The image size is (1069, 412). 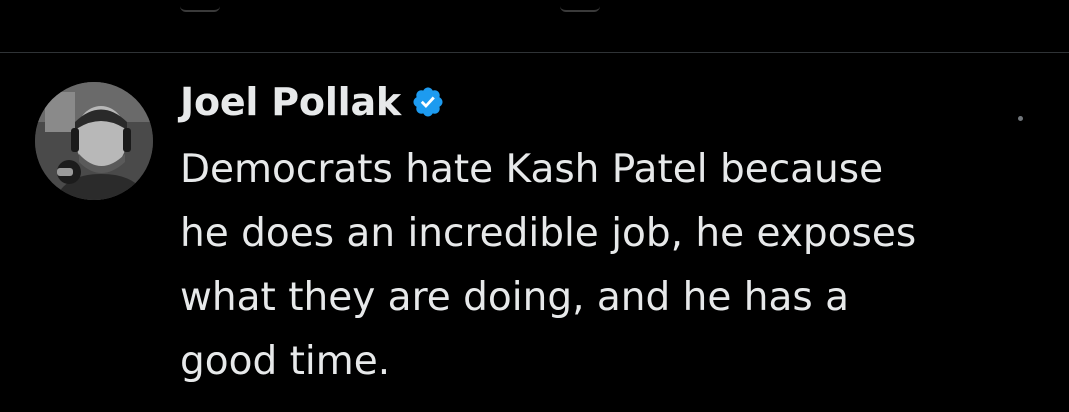 I want to click on more-options-icon, so click(x=1020, y=118).